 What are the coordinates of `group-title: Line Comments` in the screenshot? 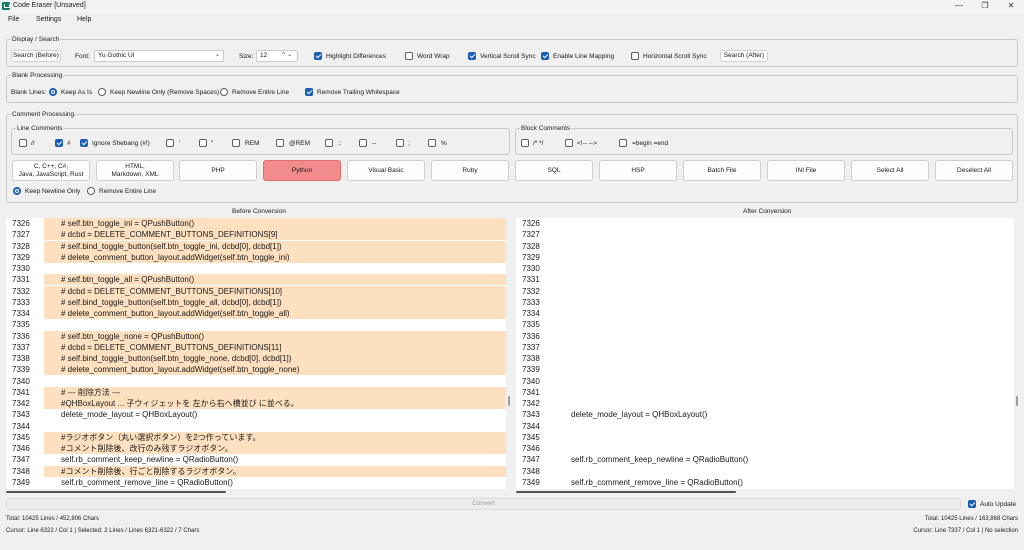 It's located at (40, 128).